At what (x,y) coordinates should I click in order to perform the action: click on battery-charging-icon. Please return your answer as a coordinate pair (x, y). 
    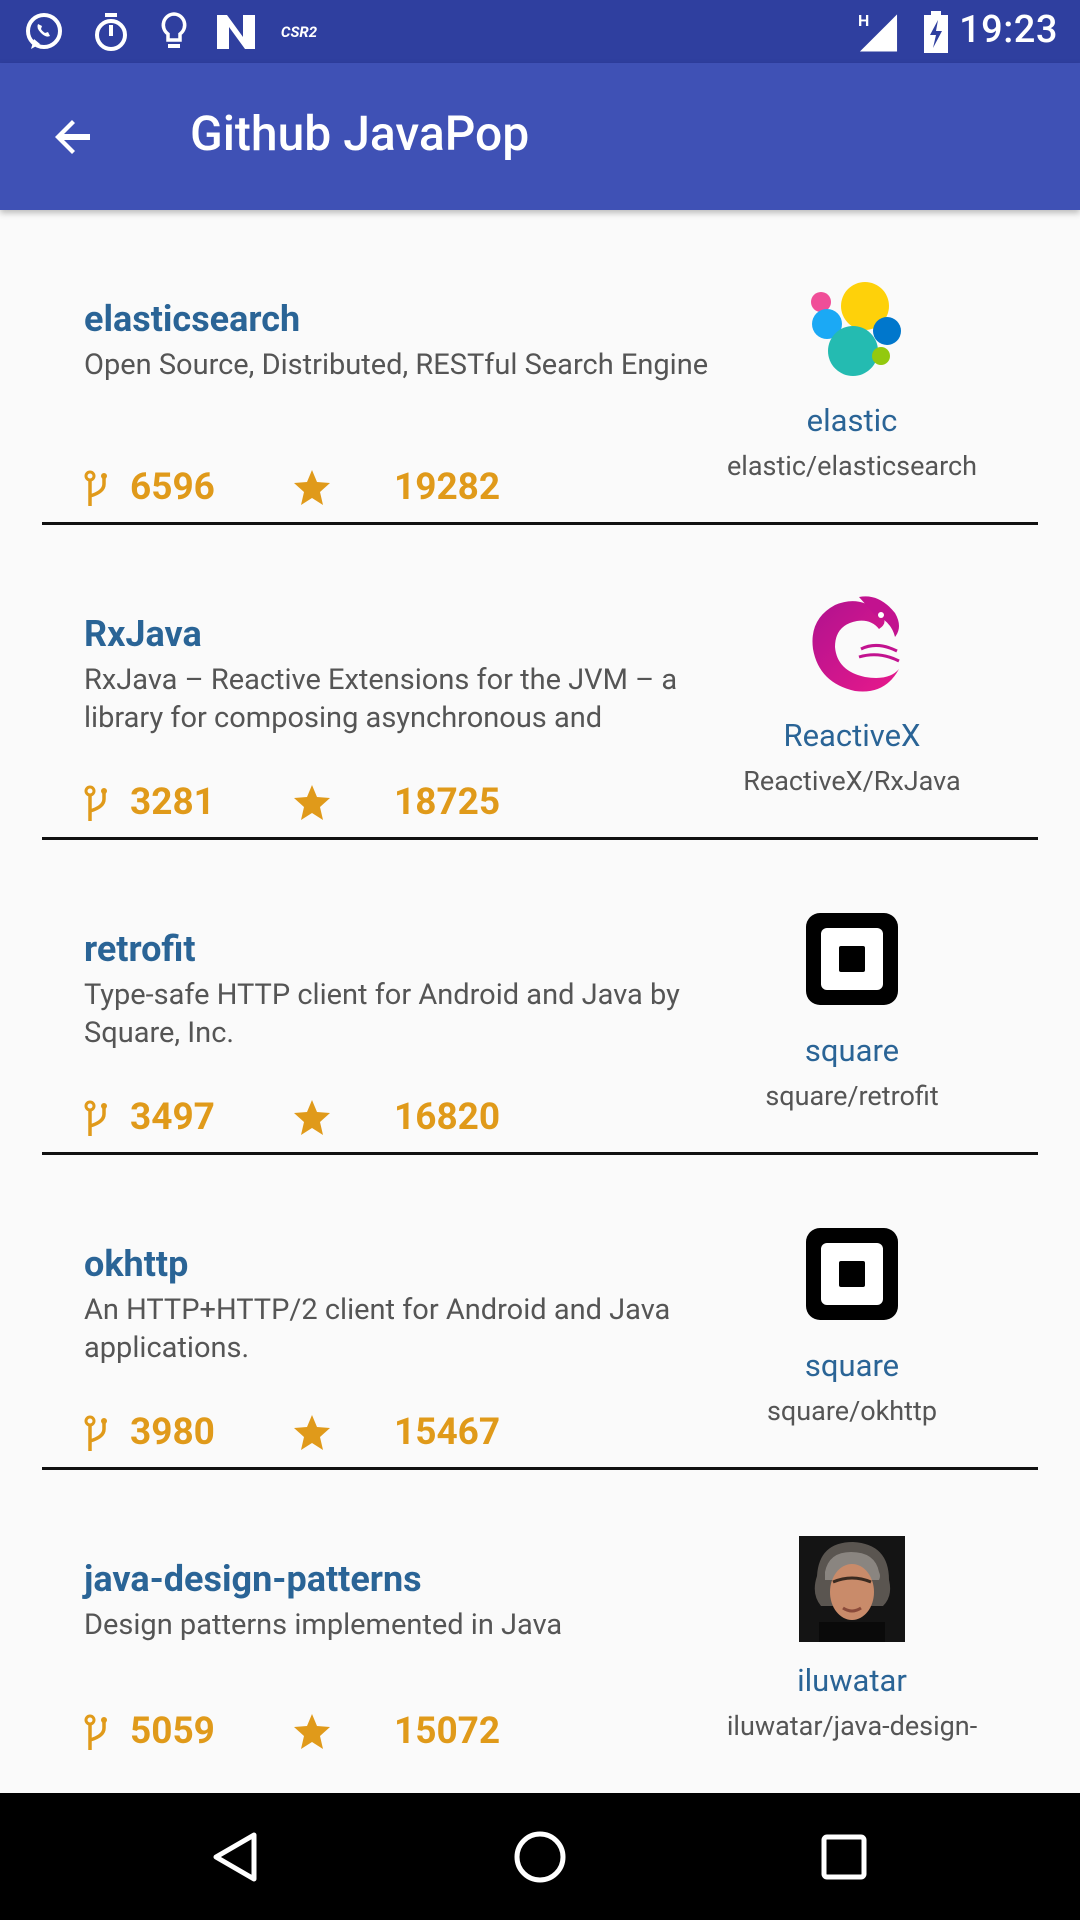
    Looking at the image, I should click on (935, 31).